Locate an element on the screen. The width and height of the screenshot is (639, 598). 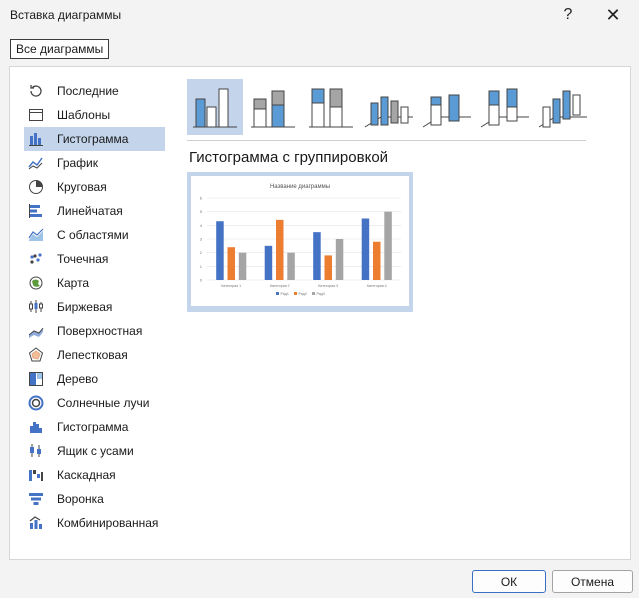
legend-label: Ряд2 is located at coordinates (303, 294).